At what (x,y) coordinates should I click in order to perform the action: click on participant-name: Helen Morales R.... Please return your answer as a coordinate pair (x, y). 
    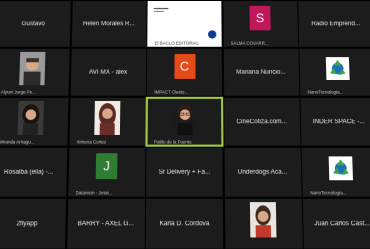
    Looking at the image, I should click on (108, 23).